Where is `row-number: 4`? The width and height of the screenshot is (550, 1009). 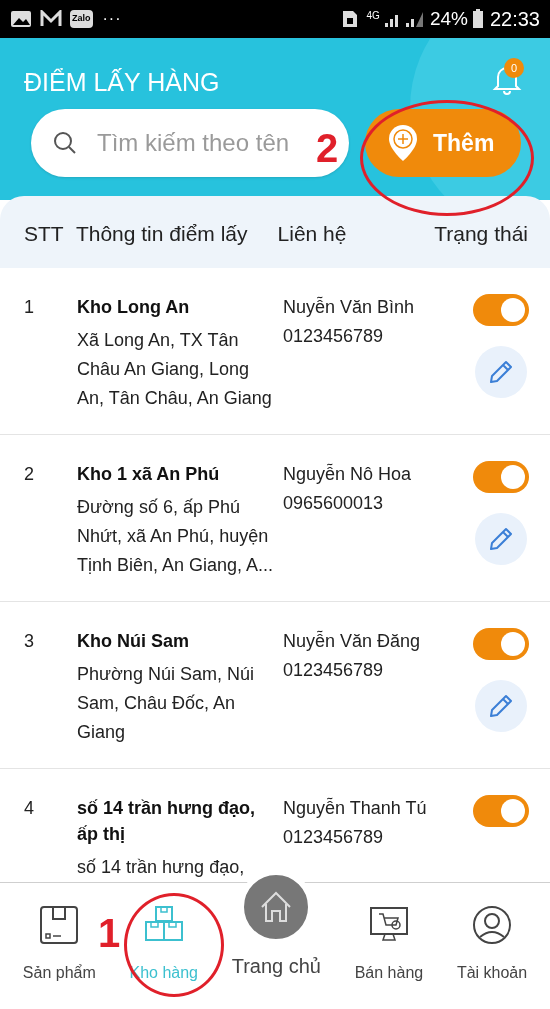 row-number: 4 is located at coordinates (29, 808).